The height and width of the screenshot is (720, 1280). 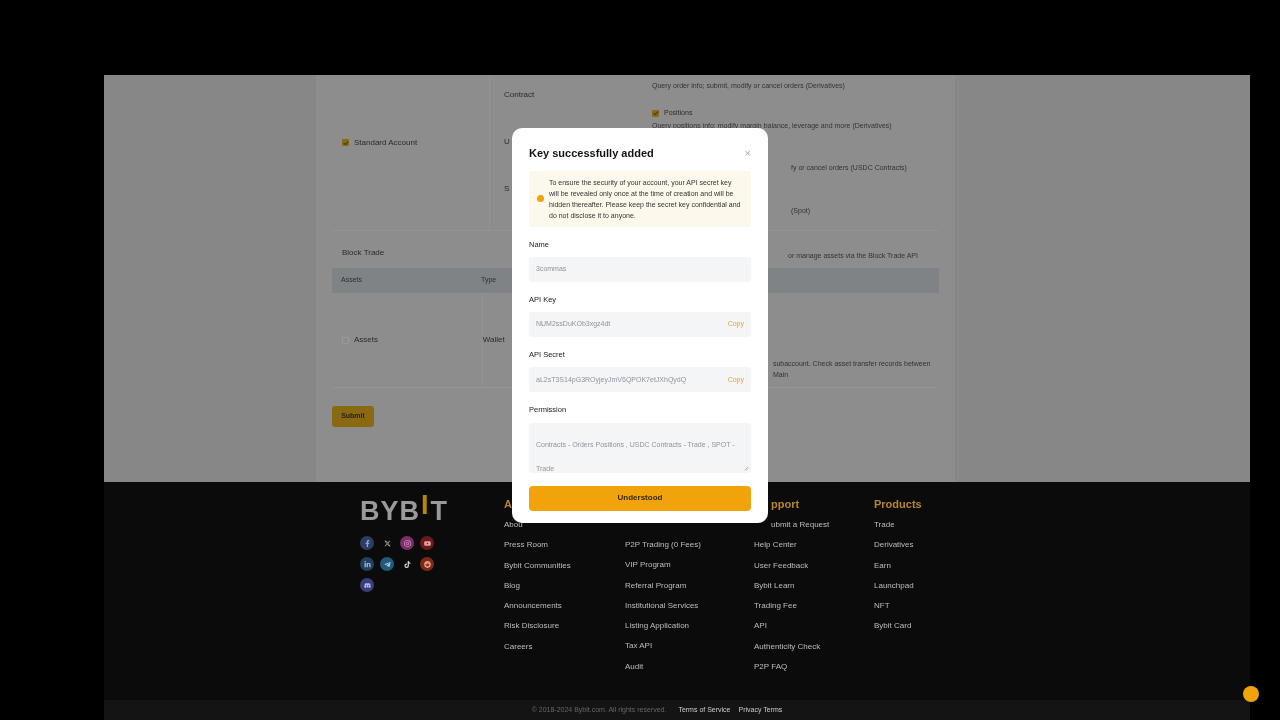 What do you see at coordinates (512, 591) in the screenshot?
I see `footer-link: Blog` at bounding box center [512, 591].